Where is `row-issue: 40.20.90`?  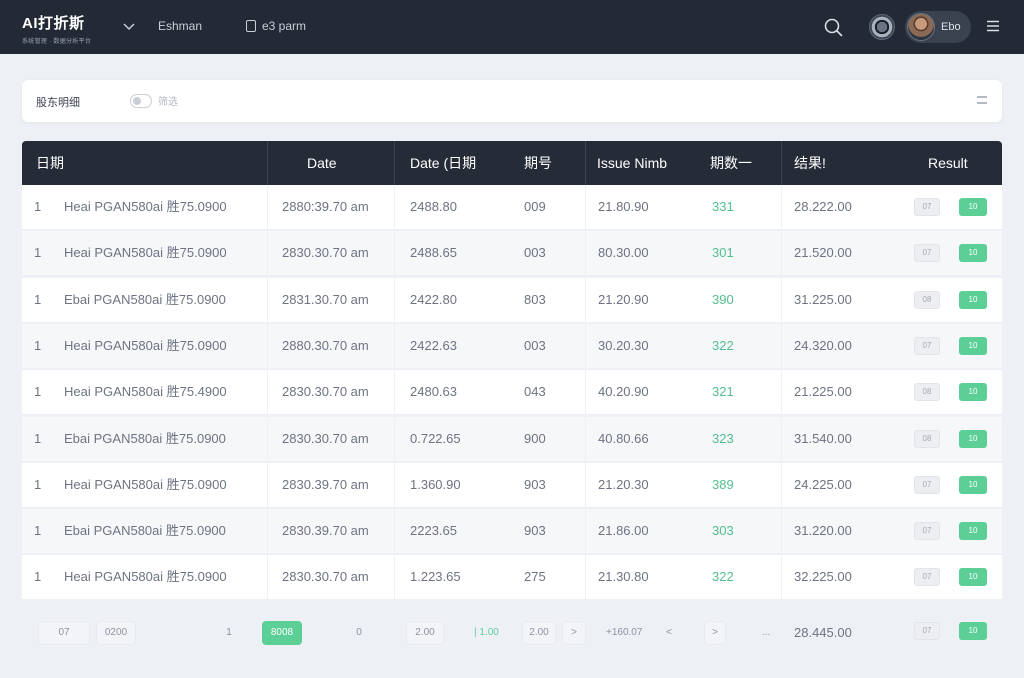 row-issue: 40.20.90 is located at coordinates (623, 392).